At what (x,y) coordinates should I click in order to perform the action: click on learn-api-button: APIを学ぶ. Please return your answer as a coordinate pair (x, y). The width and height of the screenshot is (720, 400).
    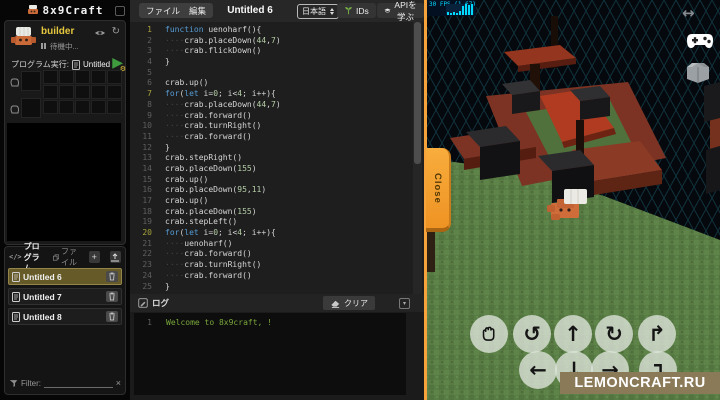
    Looking at the image, I should click on (400, 11).